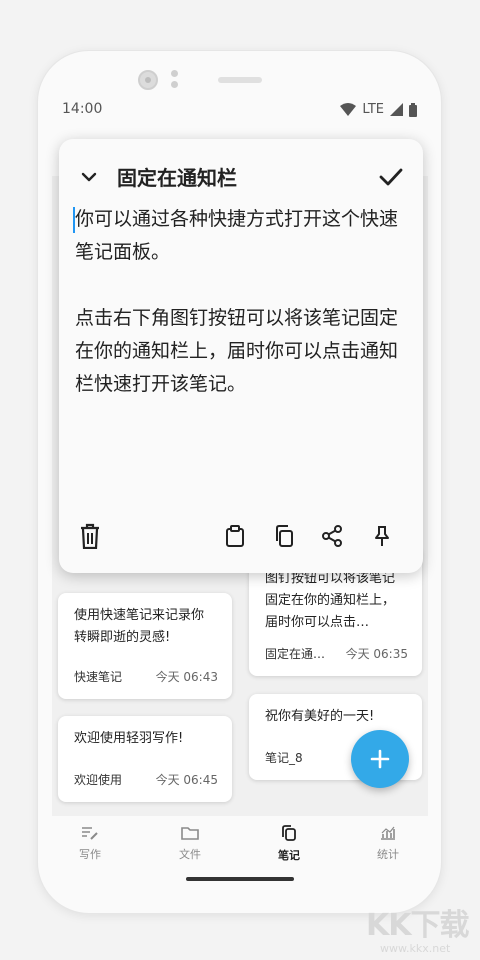  What do you see at coordinates (320, 716) in the screenshot?
I see `note-body: 祝你有美好的一天!` at bounding box center [320, 716].